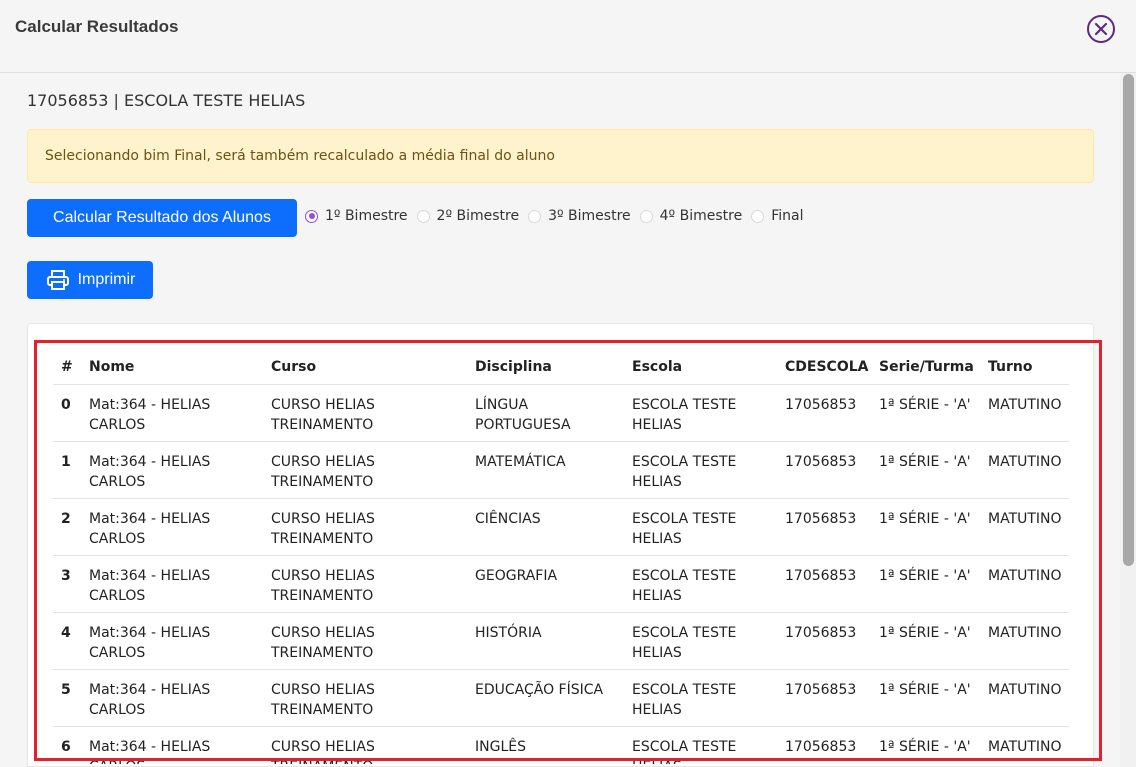  What do you see at coordinates (67, 584) in the screenshot?
I see `table-cell: 3` at bounding box center [67, 584].